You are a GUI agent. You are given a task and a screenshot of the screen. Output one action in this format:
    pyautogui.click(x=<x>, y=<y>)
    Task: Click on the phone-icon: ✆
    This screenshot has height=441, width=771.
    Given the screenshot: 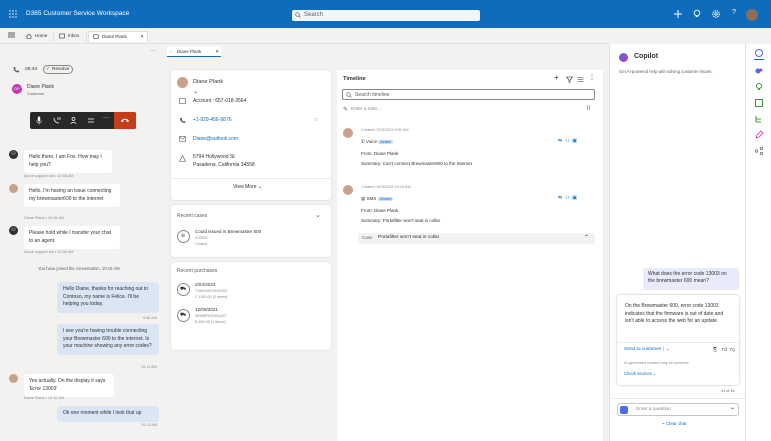 What is the action you would take?
    pyautogui.click(x=363, y=141)
    